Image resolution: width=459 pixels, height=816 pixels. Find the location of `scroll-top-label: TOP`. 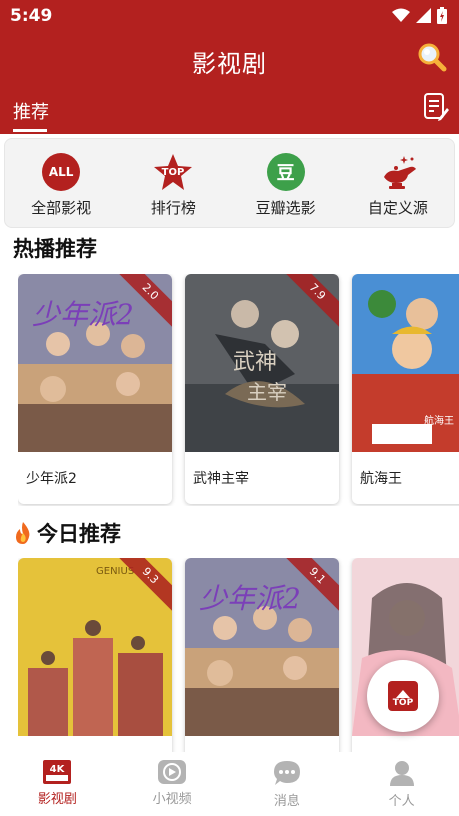

scroll-top-label: TOP is located at coordinates (403, 703).